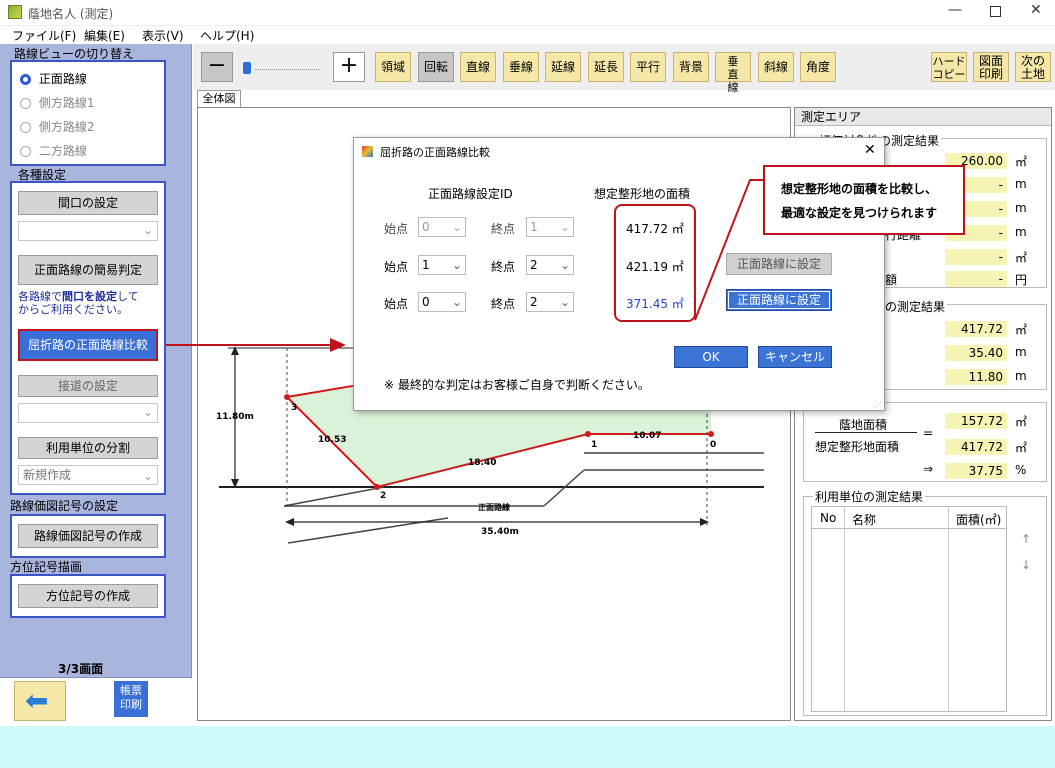  Describe the element at coordinates (619, 151) in the screenshot. I see `dialog-titlebar: 屈折路の正面路線比較 ✕` at that location.